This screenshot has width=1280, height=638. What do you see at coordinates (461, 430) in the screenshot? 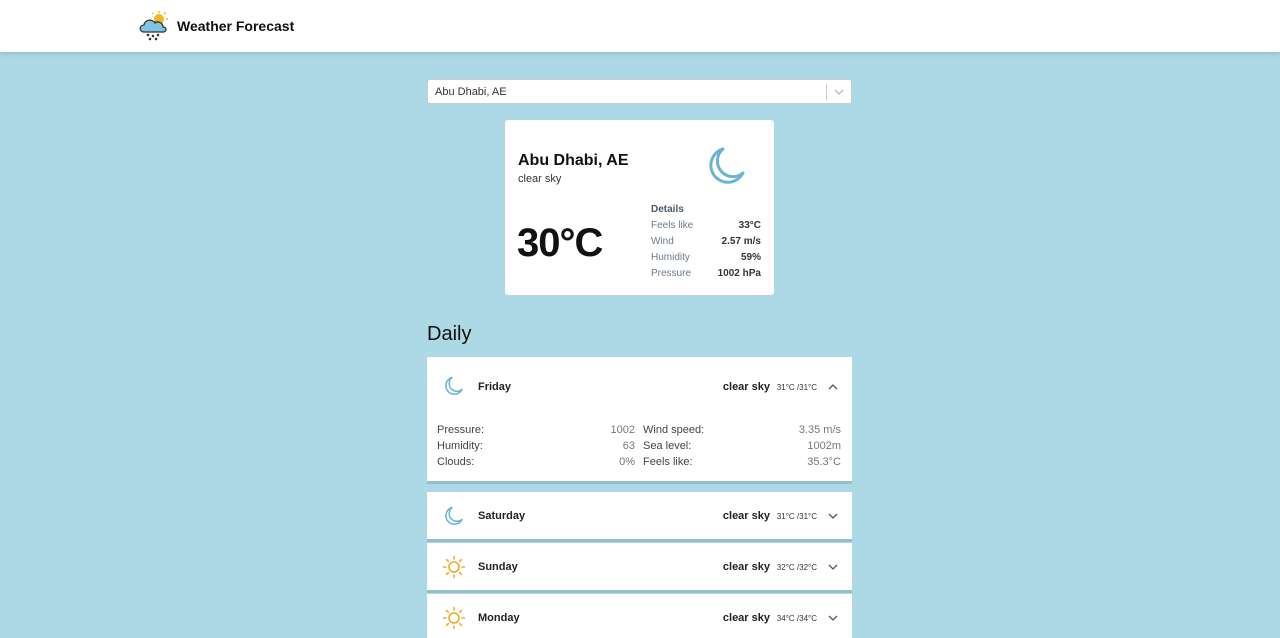
I see `detail-label: Pressure:` at bounding box center [461, 430].